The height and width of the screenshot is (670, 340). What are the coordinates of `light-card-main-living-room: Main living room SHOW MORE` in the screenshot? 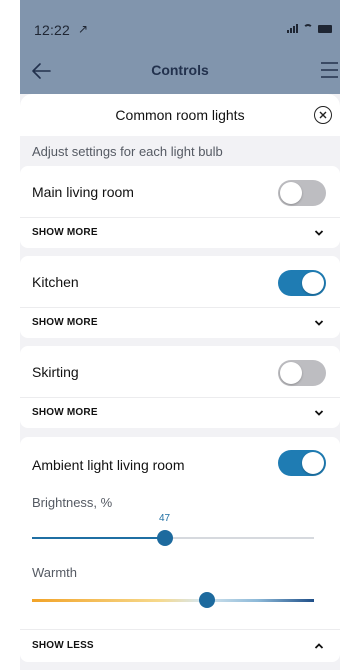 It's located at (180, 207).